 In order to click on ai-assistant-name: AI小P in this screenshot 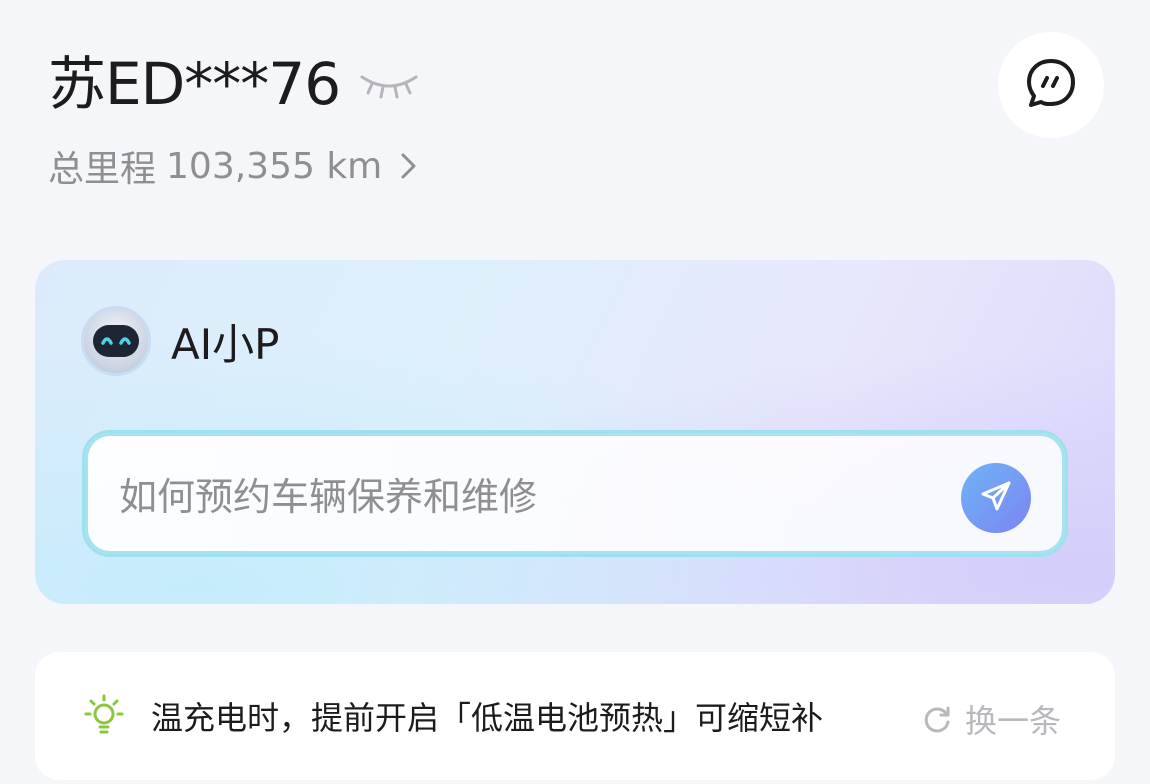, I will do `click(225, 344)`.